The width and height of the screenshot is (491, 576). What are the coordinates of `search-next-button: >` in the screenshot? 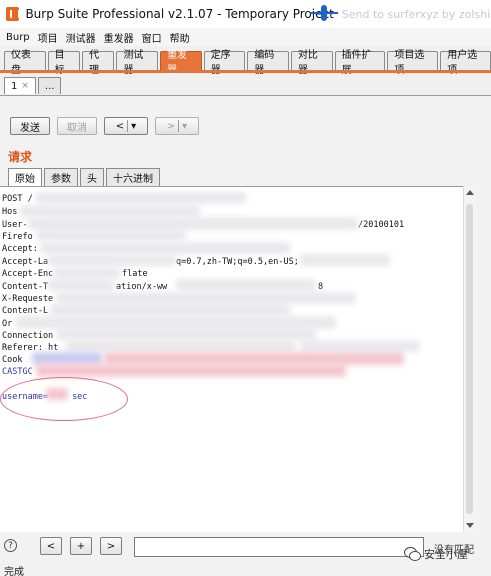 It's located at (111, 546).